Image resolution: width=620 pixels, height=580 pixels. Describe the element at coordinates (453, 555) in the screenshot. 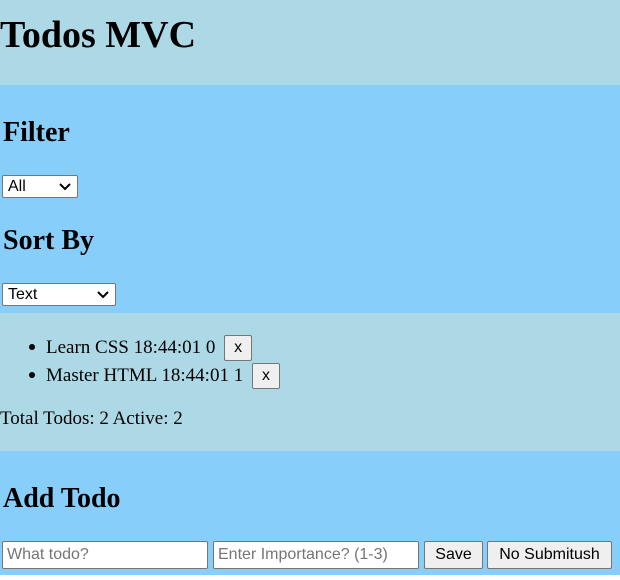

I see `save-button: Save` at that location.